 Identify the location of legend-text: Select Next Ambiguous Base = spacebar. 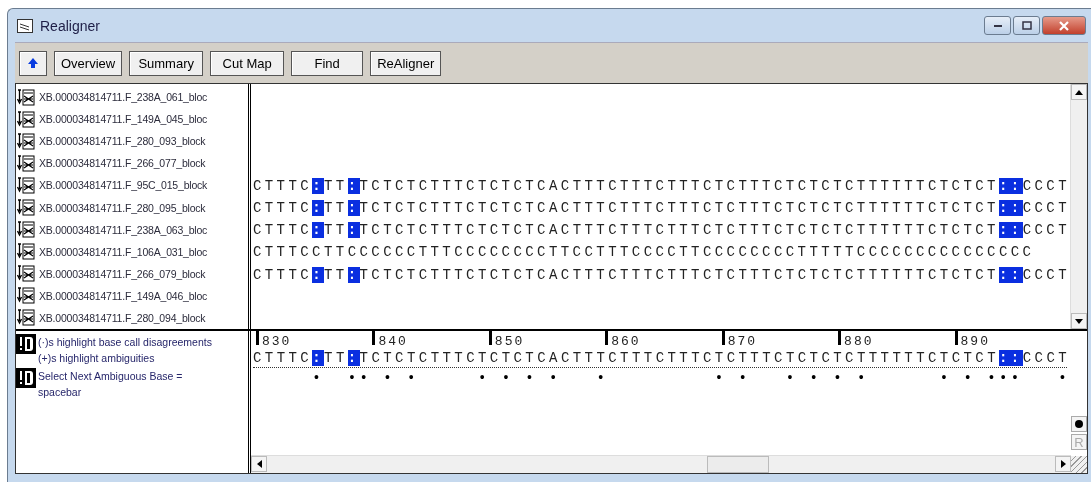
(111, 384).